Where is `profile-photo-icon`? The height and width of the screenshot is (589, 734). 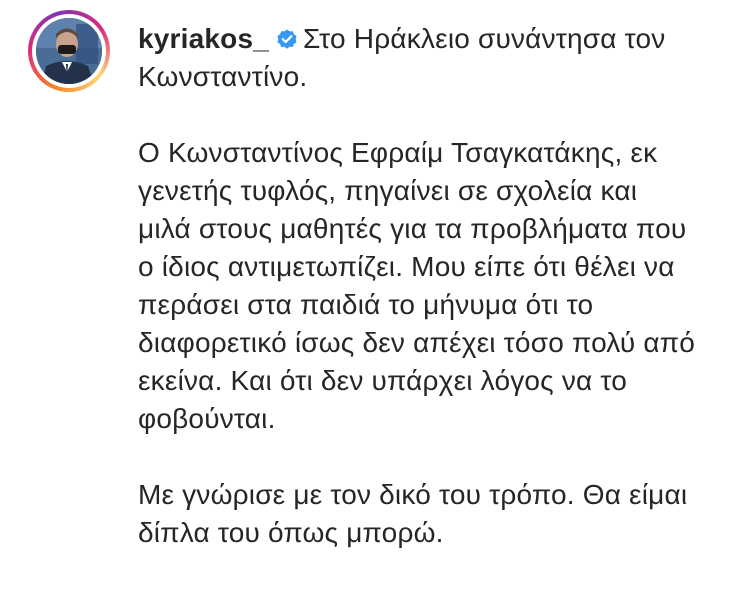 profile-photo-icon is located at coordinates (69, 51).